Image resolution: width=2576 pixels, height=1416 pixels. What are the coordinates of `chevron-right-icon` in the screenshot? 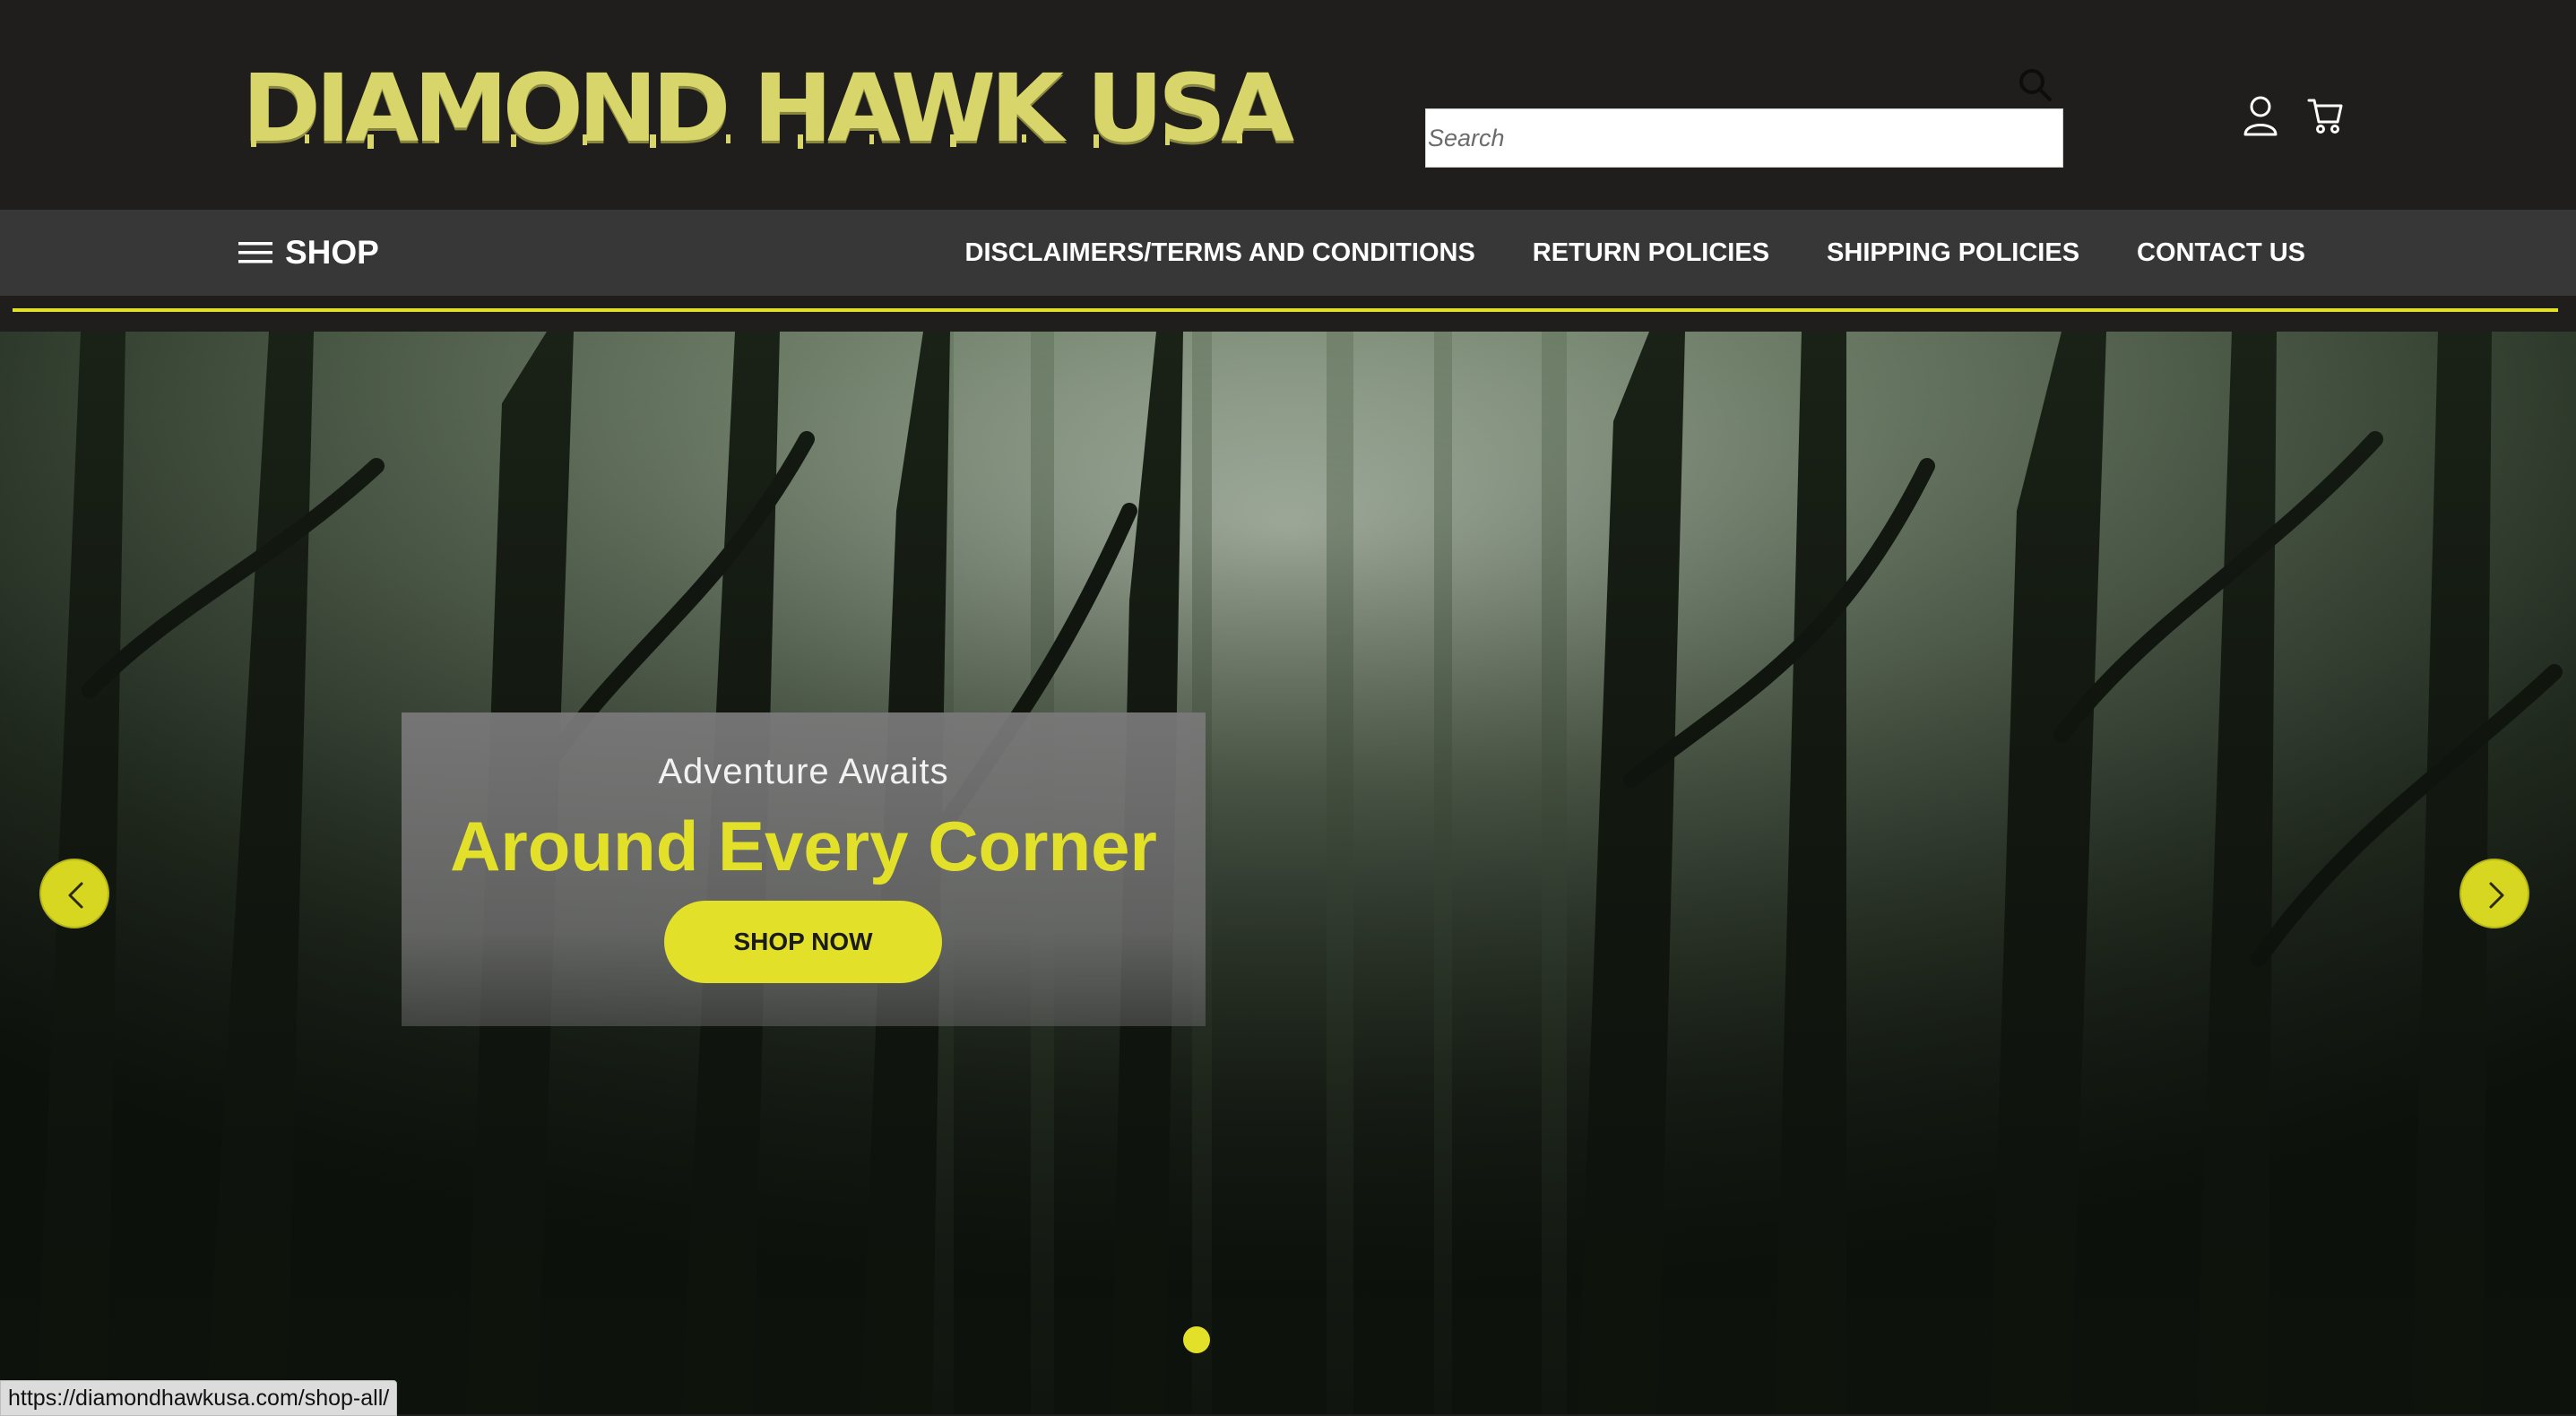 It's located at (2496, 895).